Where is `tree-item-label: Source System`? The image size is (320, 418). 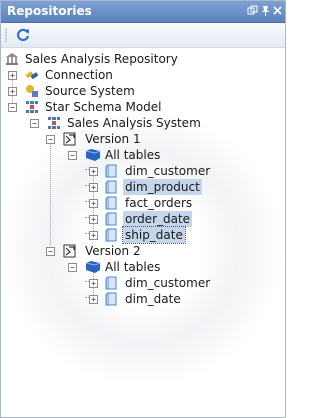
tree-item-label: Source System is located at coordinates (90, 91).